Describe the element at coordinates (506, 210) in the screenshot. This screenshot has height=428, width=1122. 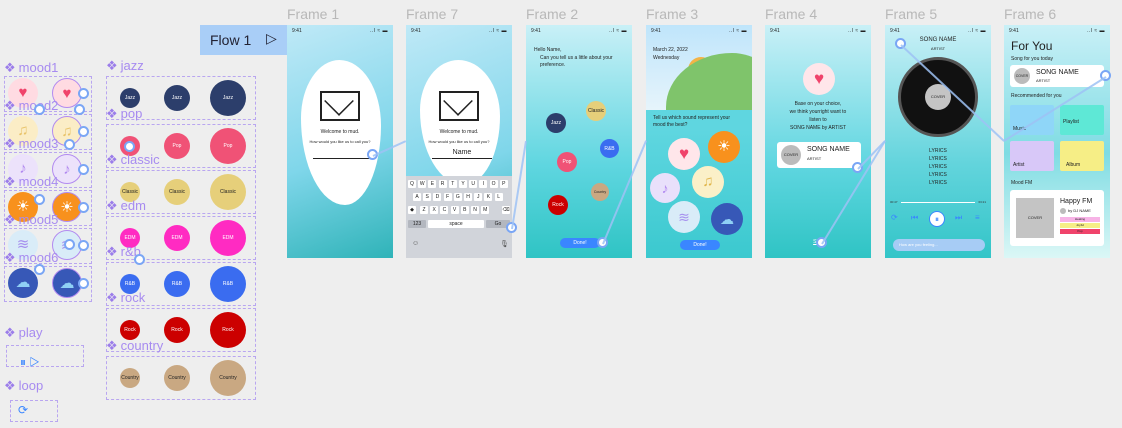
I see `backspace-key: ⌫` at that location.